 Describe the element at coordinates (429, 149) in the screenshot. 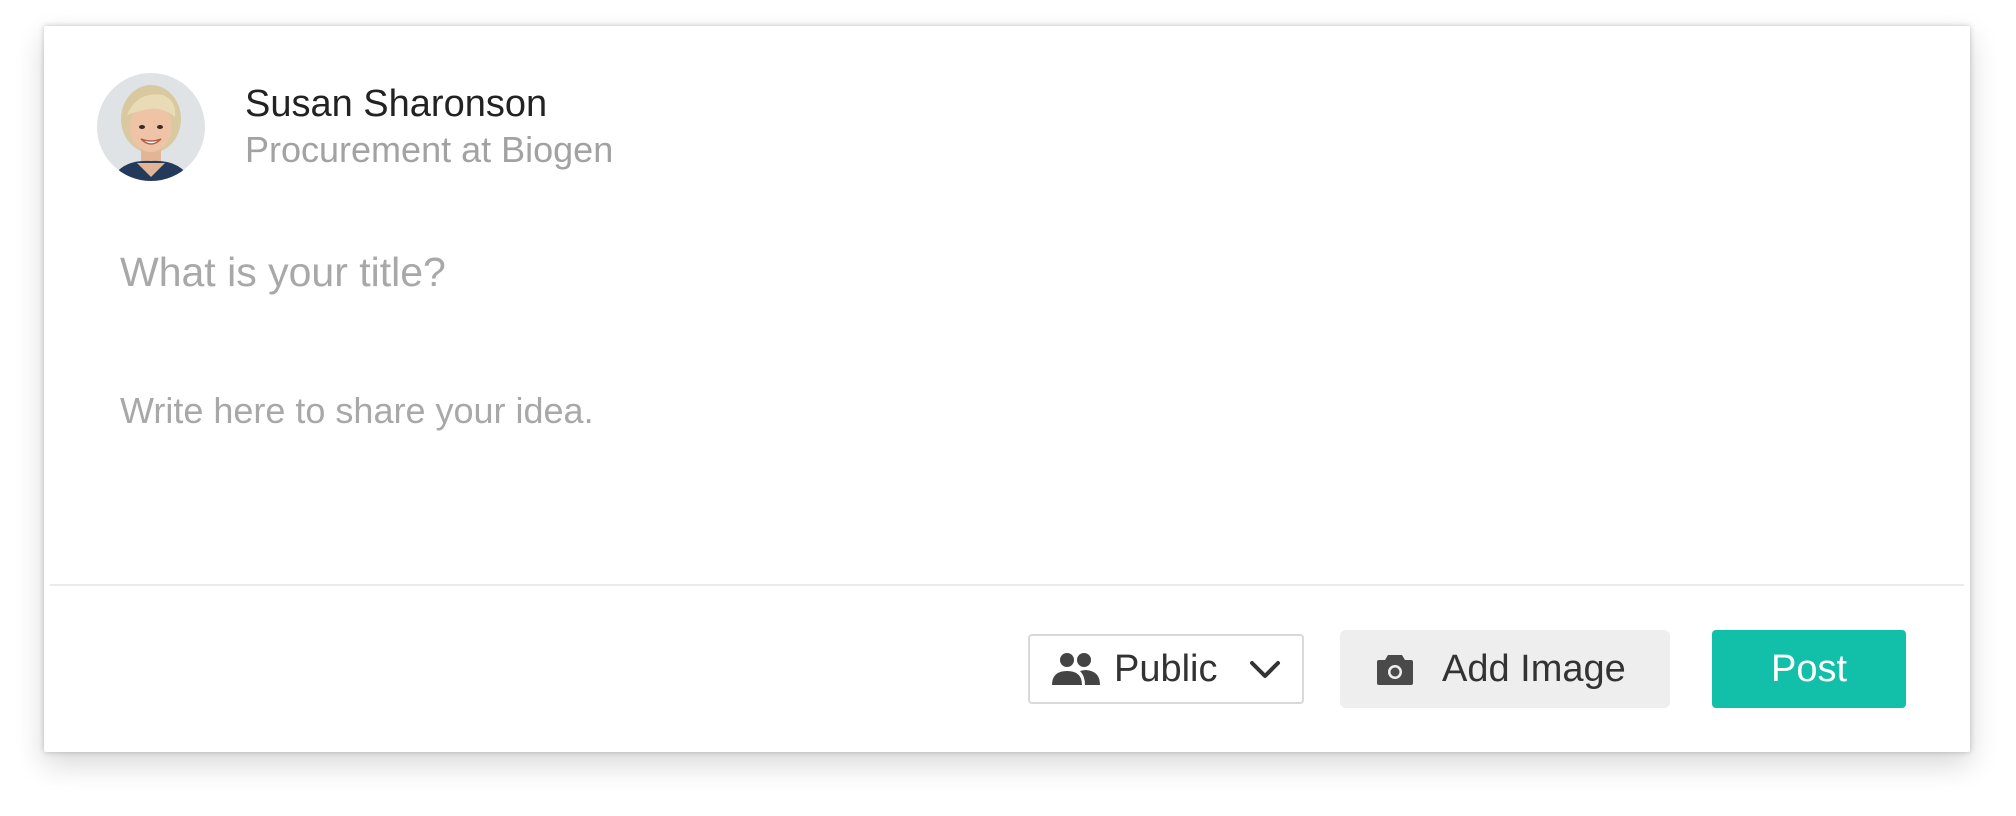

I see `author-role: Procurement at Biogen` at that location.